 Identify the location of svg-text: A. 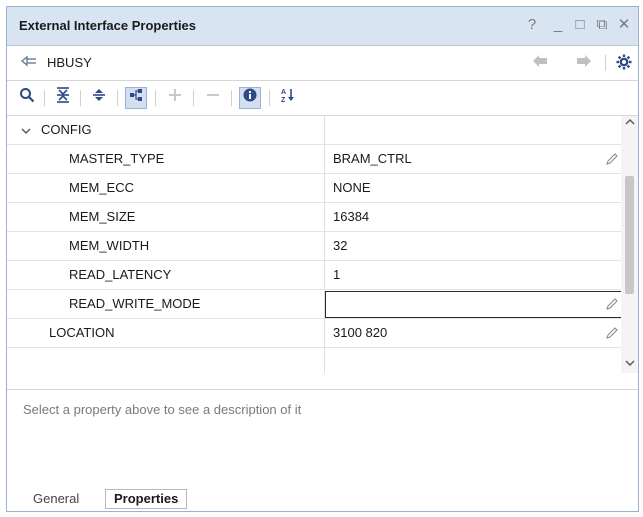
(283, 92).